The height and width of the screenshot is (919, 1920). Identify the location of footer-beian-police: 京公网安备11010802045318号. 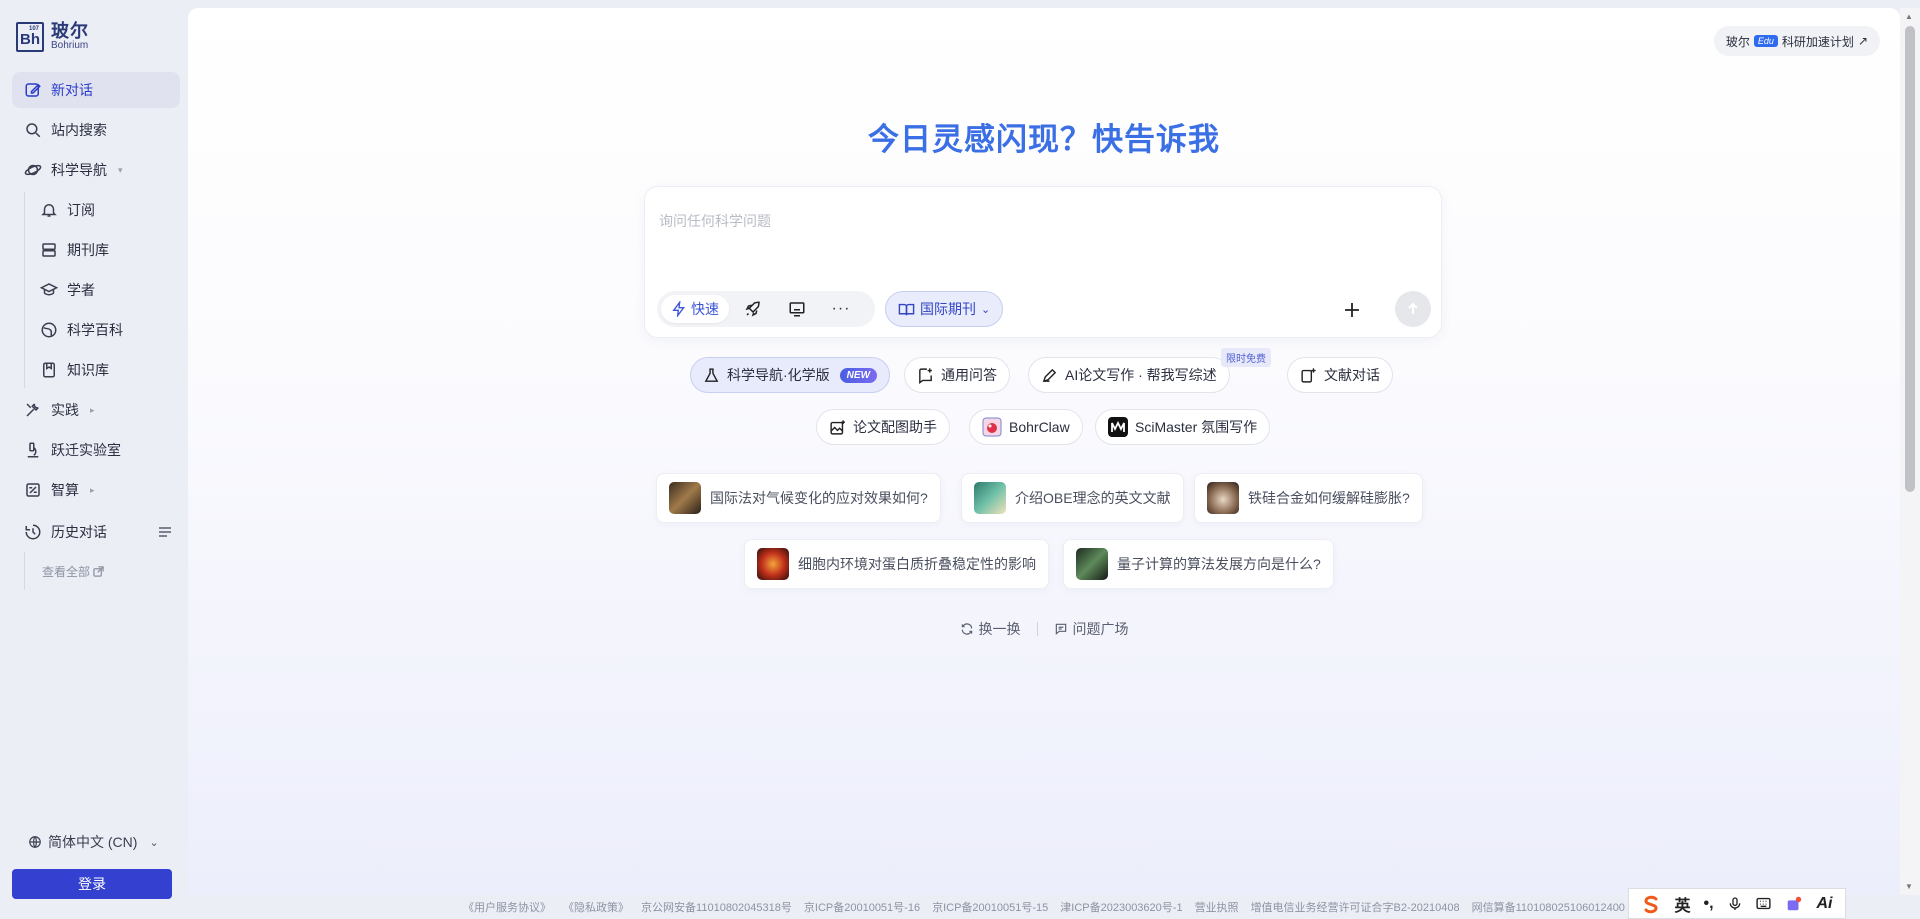
(716, 907).